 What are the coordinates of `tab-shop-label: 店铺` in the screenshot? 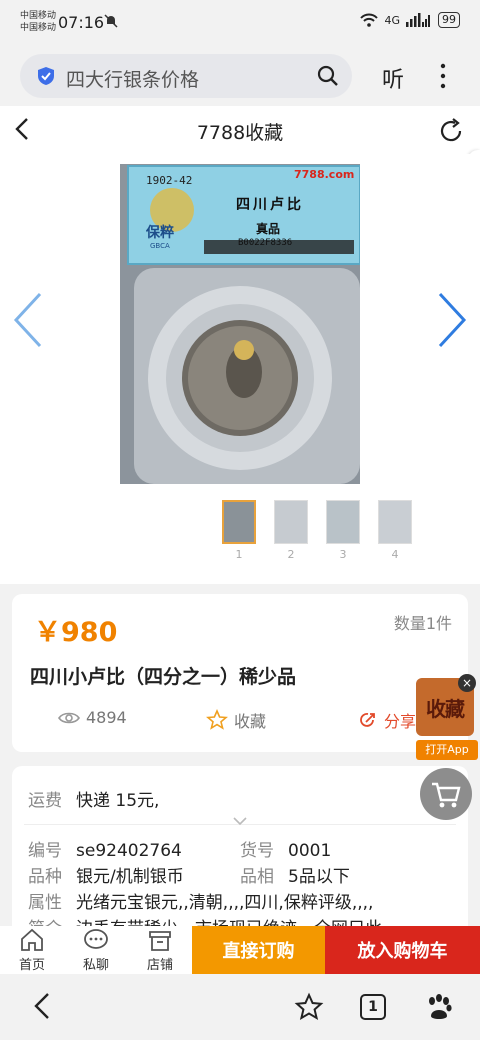 It's located at (159, 965).